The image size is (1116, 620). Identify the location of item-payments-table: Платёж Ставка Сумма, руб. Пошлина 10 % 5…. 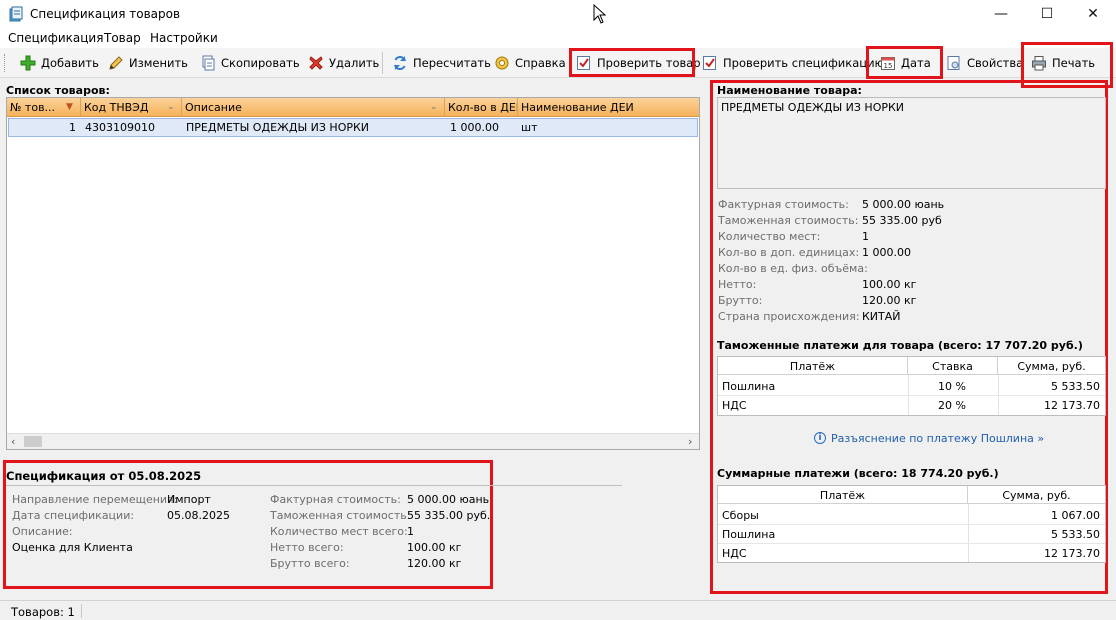
(911, 386).